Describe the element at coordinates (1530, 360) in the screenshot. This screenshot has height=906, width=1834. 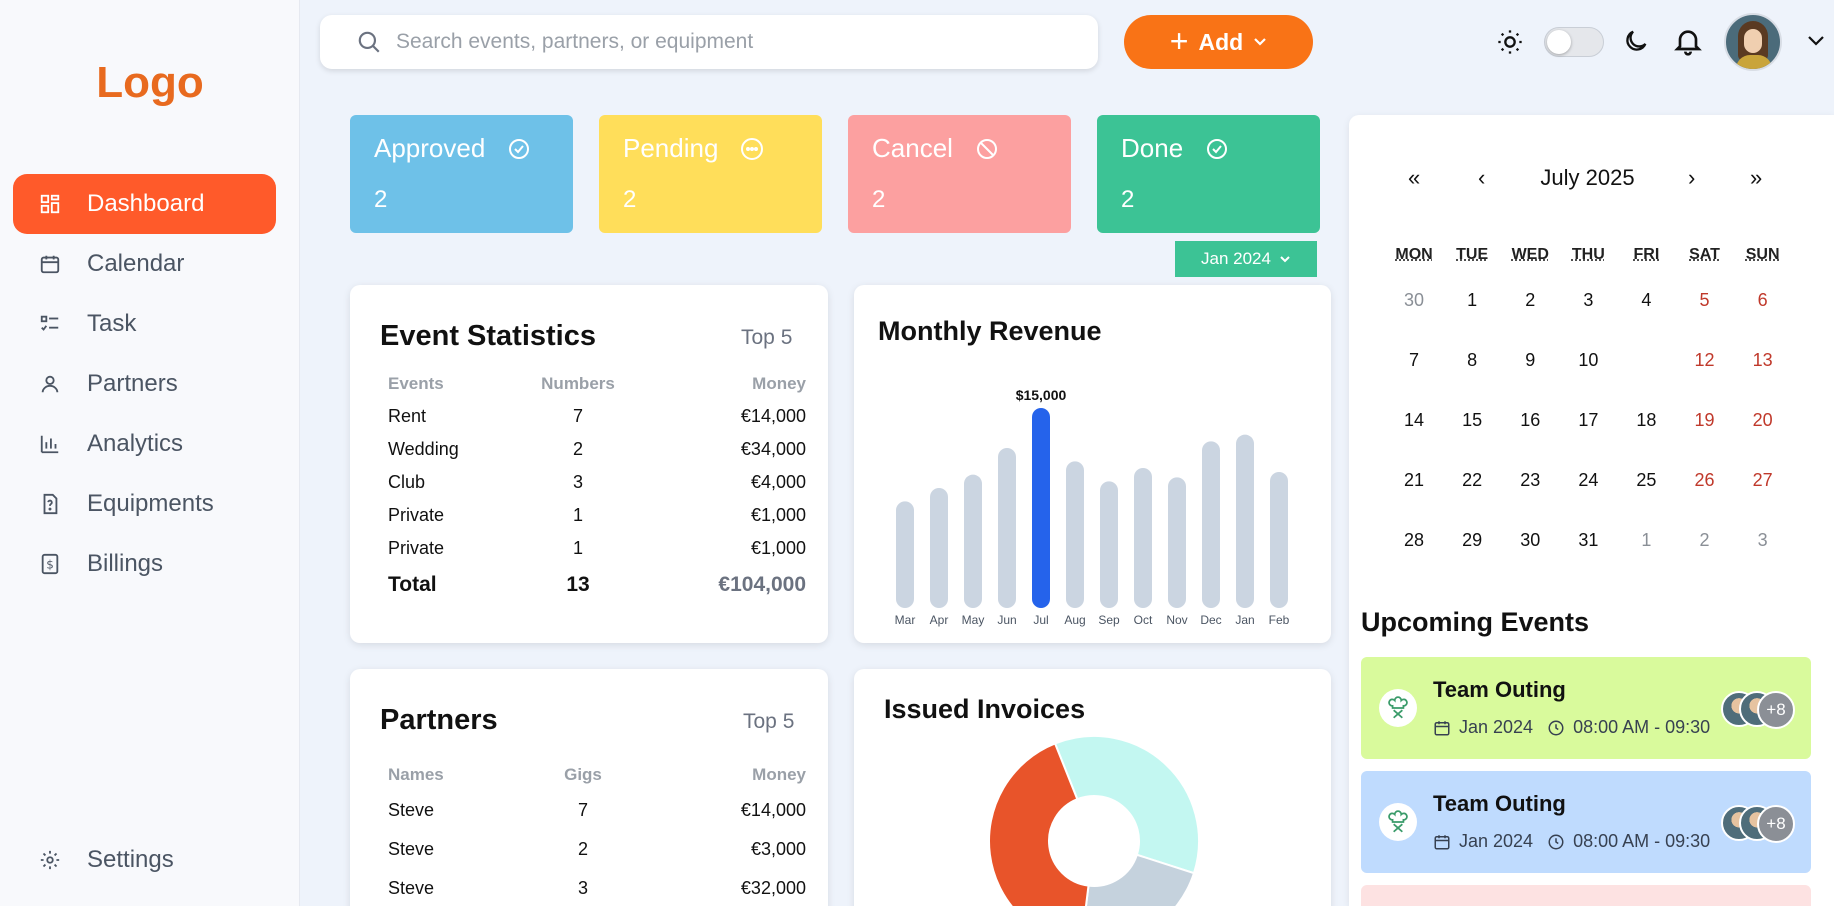
I see `calendar-day: 9` at that location.